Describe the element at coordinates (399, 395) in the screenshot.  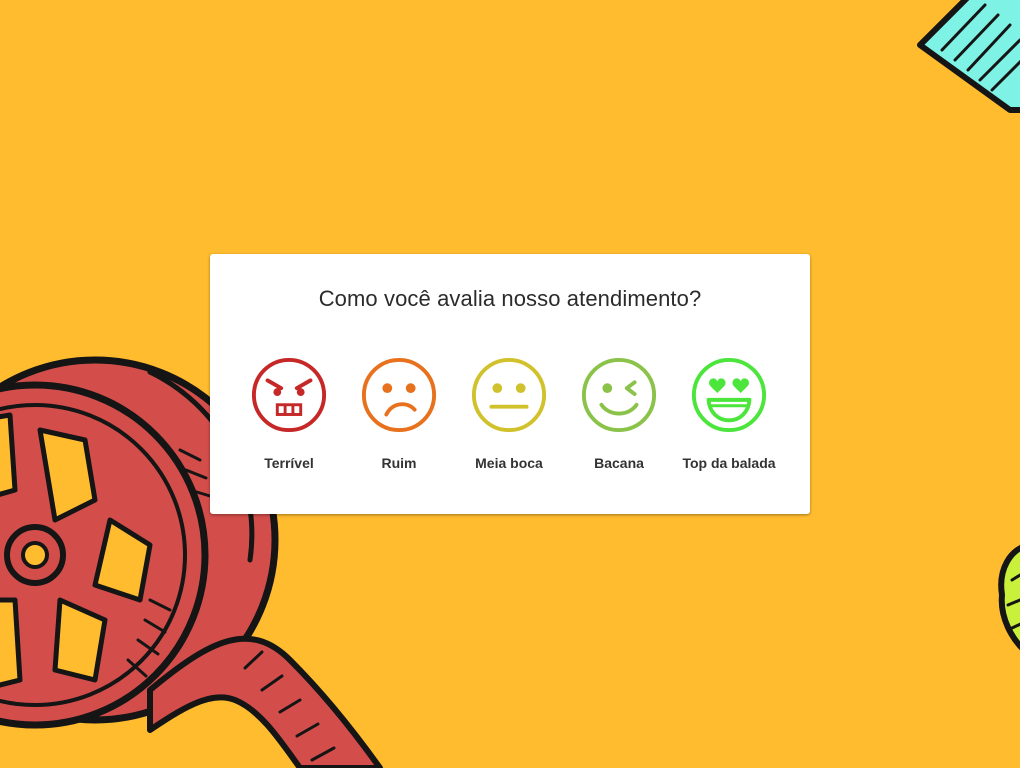
I see `sad-face-icon` at that location.